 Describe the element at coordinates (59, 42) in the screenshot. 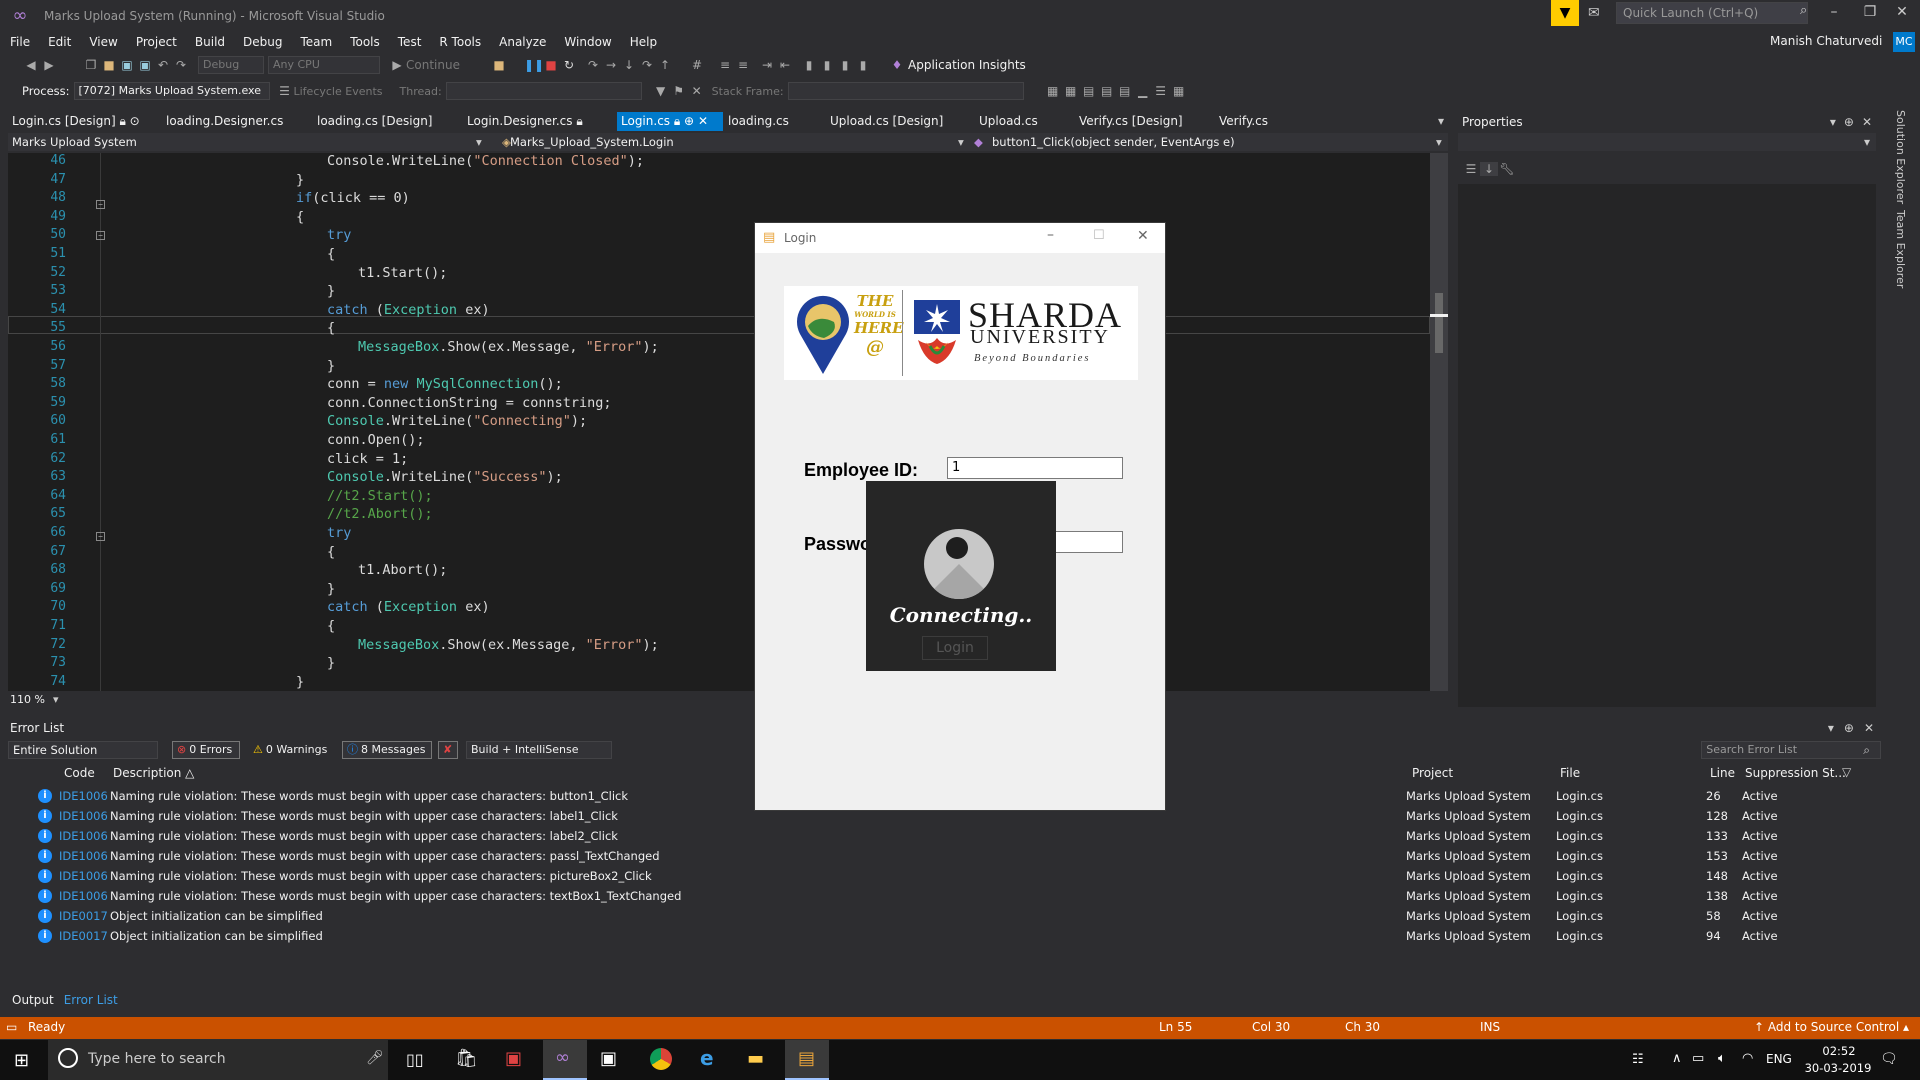

I see `menu-edit: Edit` at that location.